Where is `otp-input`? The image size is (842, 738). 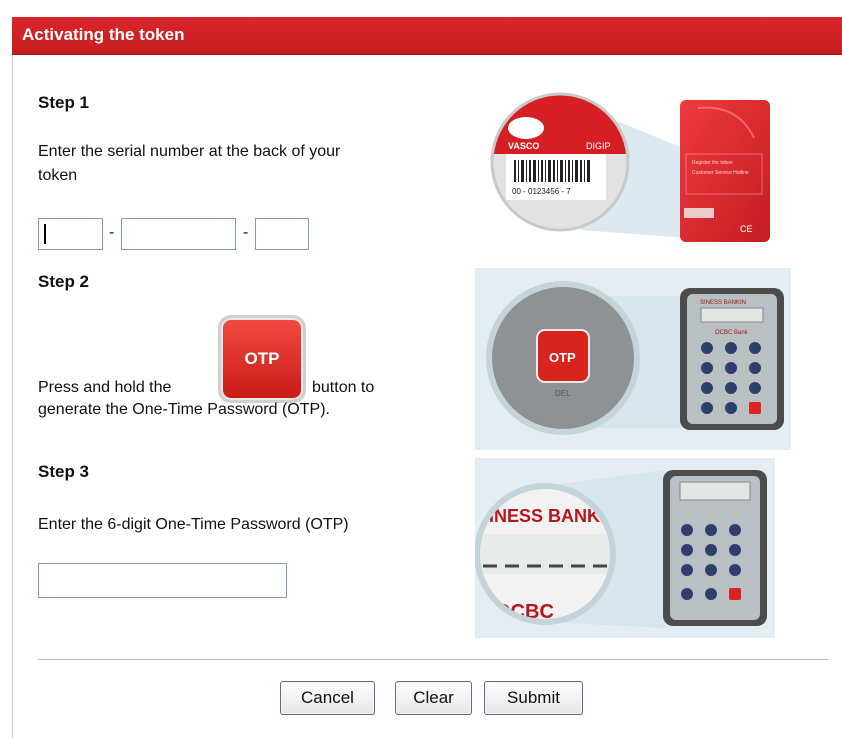 otp-input is located at coordinates (162, 580).